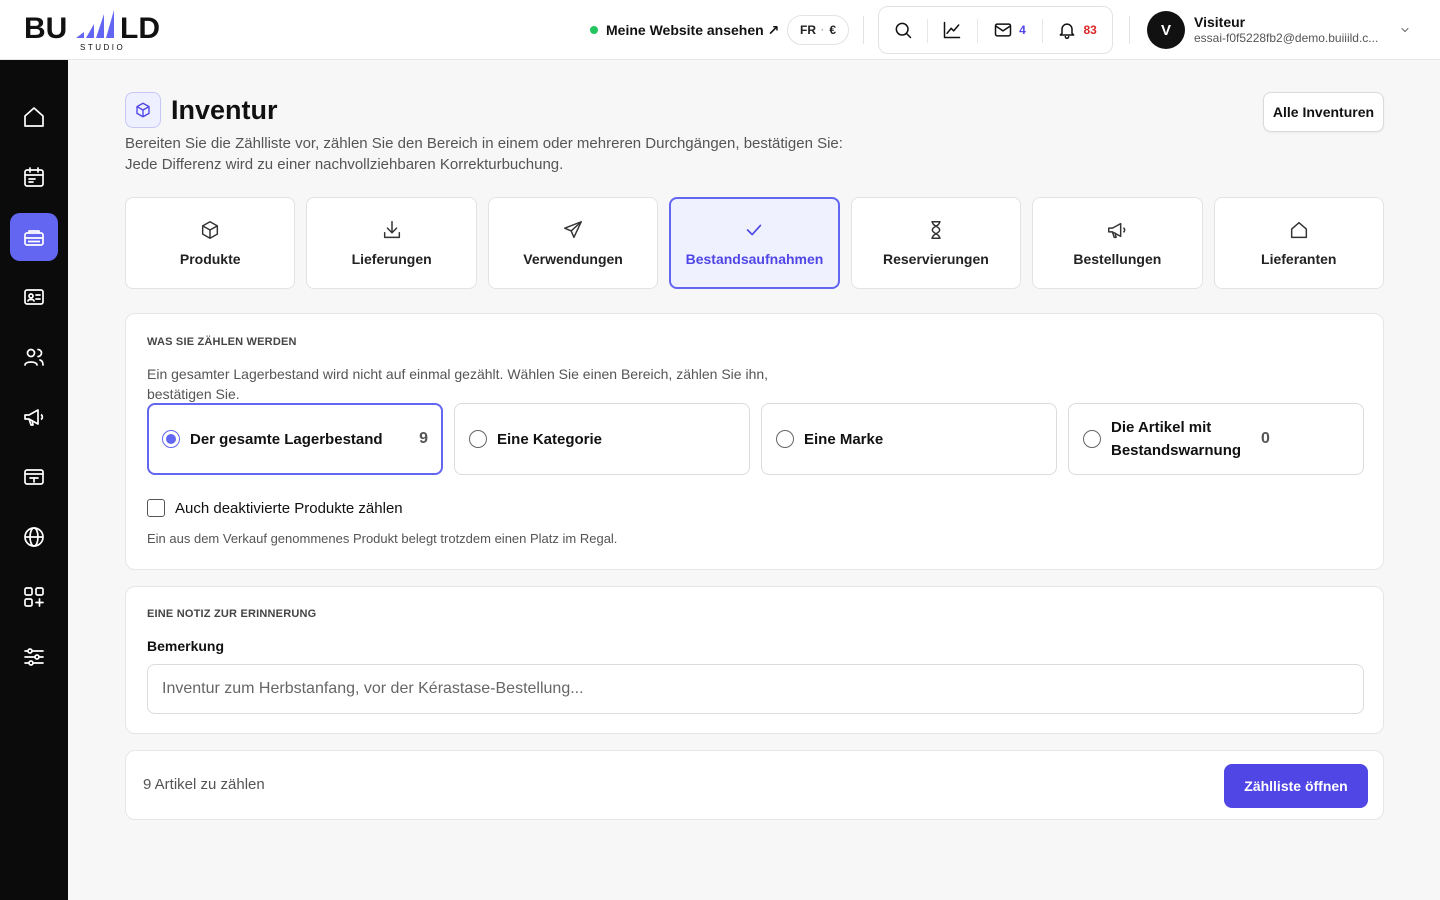 This screenshot has width=1440, height=900. I want to click on search-icon, so click(903, 30).